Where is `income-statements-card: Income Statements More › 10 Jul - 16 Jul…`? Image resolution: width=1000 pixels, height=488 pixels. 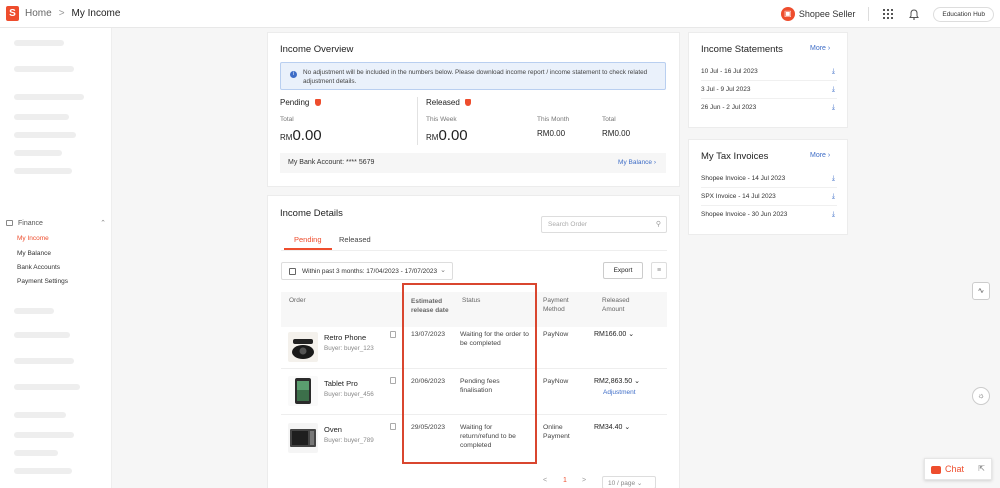
income-statements-card: Income Statements More › 10 Jul - 16 Jul… is located at coordinates (768, 80).